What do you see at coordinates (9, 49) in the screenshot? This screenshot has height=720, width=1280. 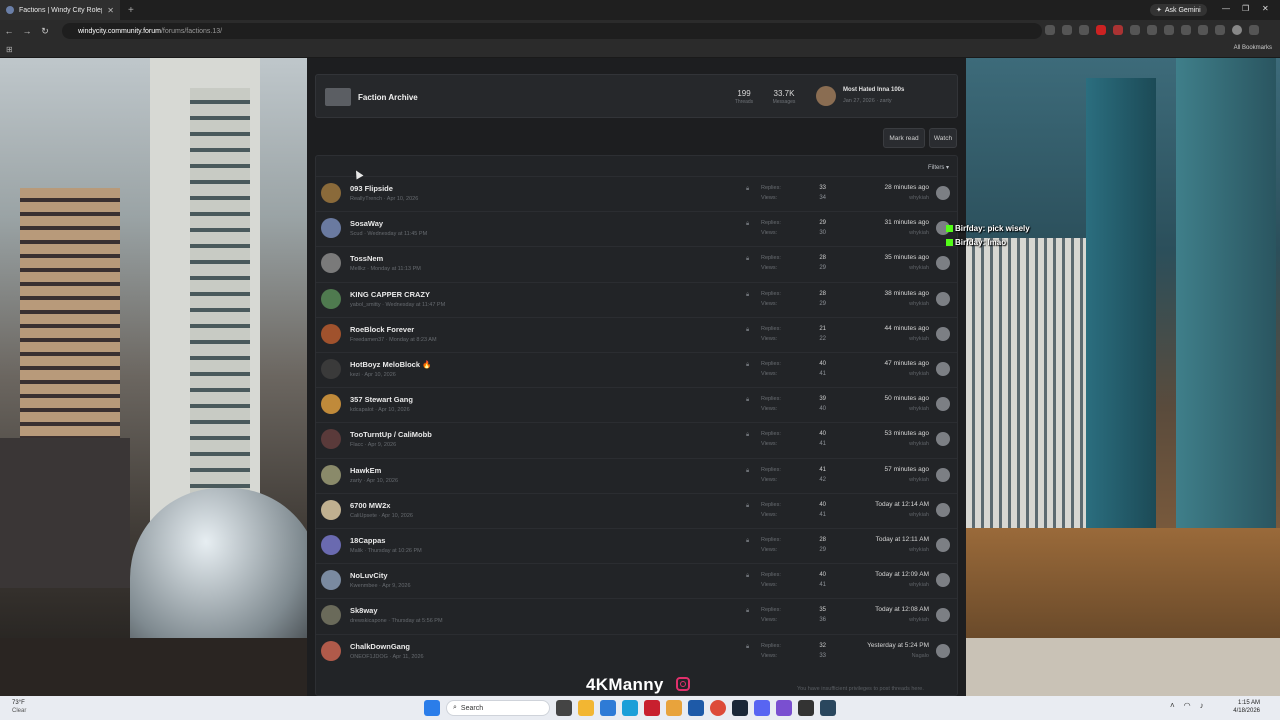 I see `apps-grid-icon: ⊞` at bounding box center [9, 49].